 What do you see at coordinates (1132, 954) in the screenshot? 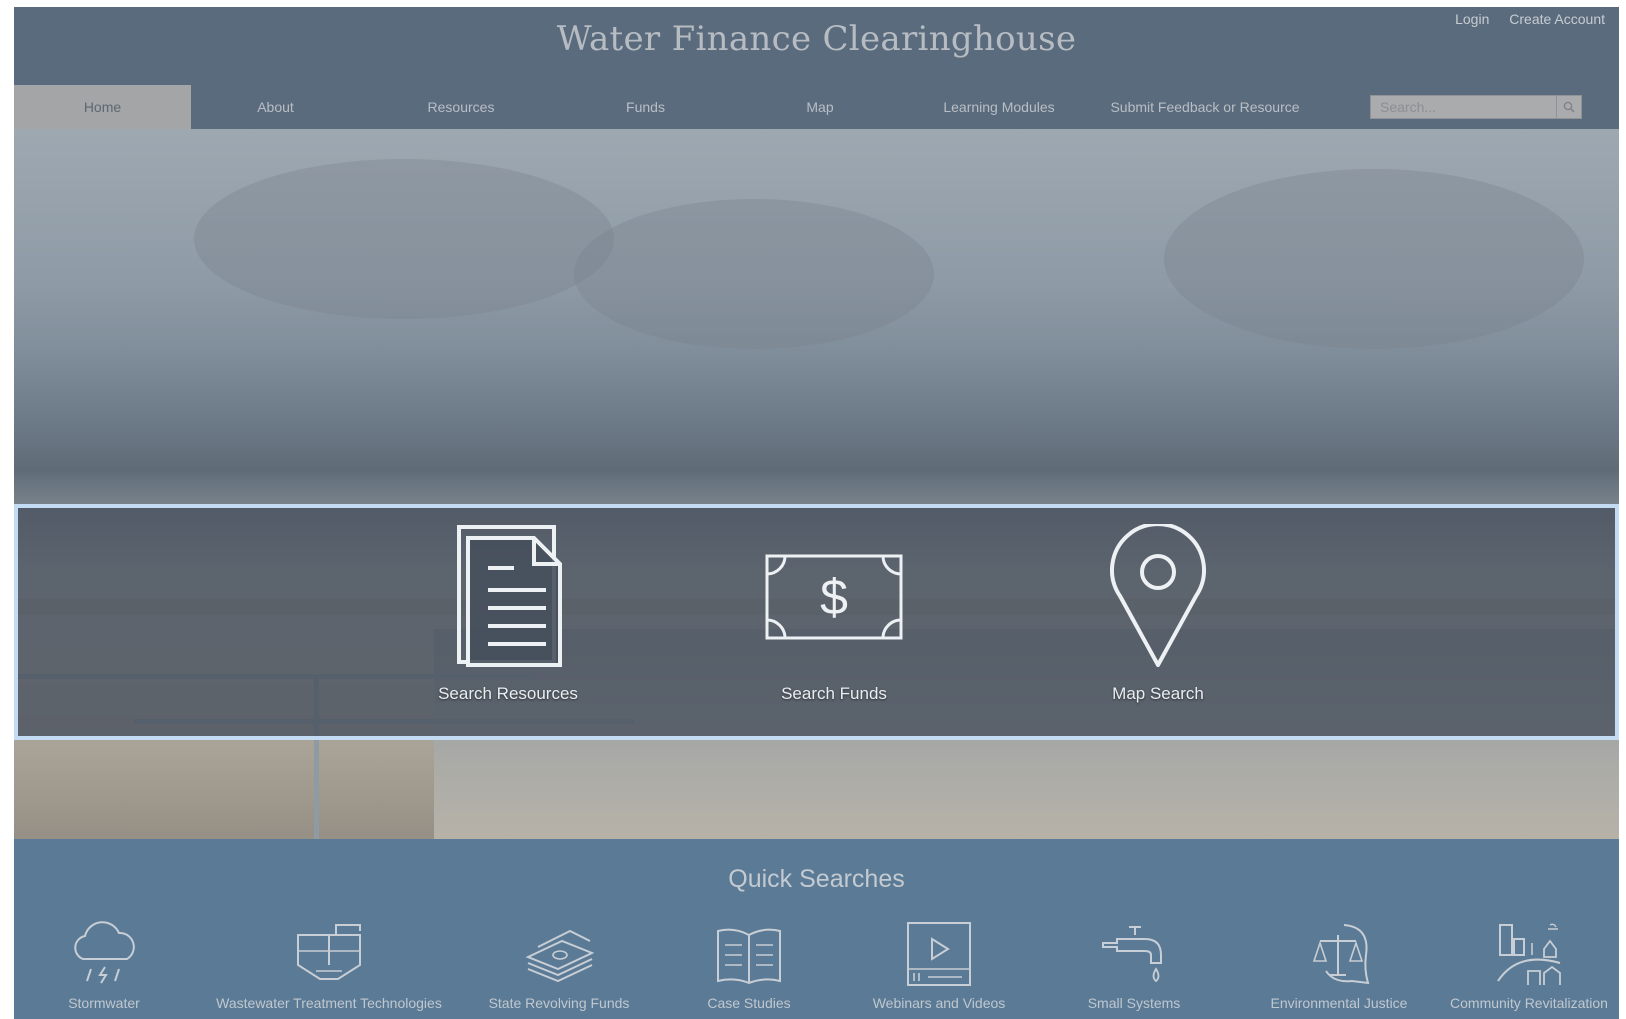
I see `faucet-icon` at bounding box center [1132, 954].